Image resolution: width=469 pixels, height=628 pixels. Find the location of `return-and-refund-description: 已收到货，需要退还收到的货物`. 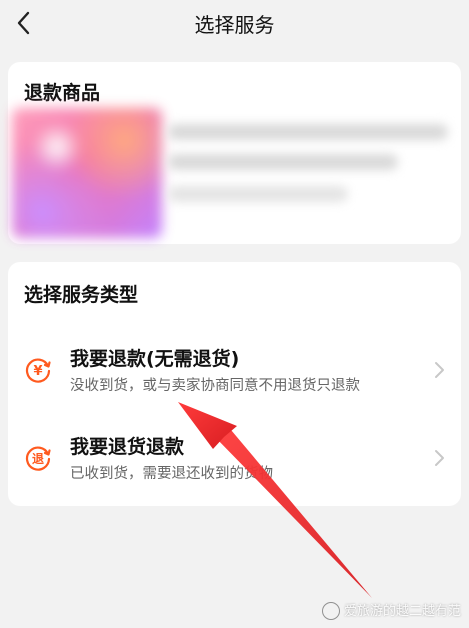

return-and-refund-description: 已收到货，需要退还收到的货物 is located at coordinates (171, 474).